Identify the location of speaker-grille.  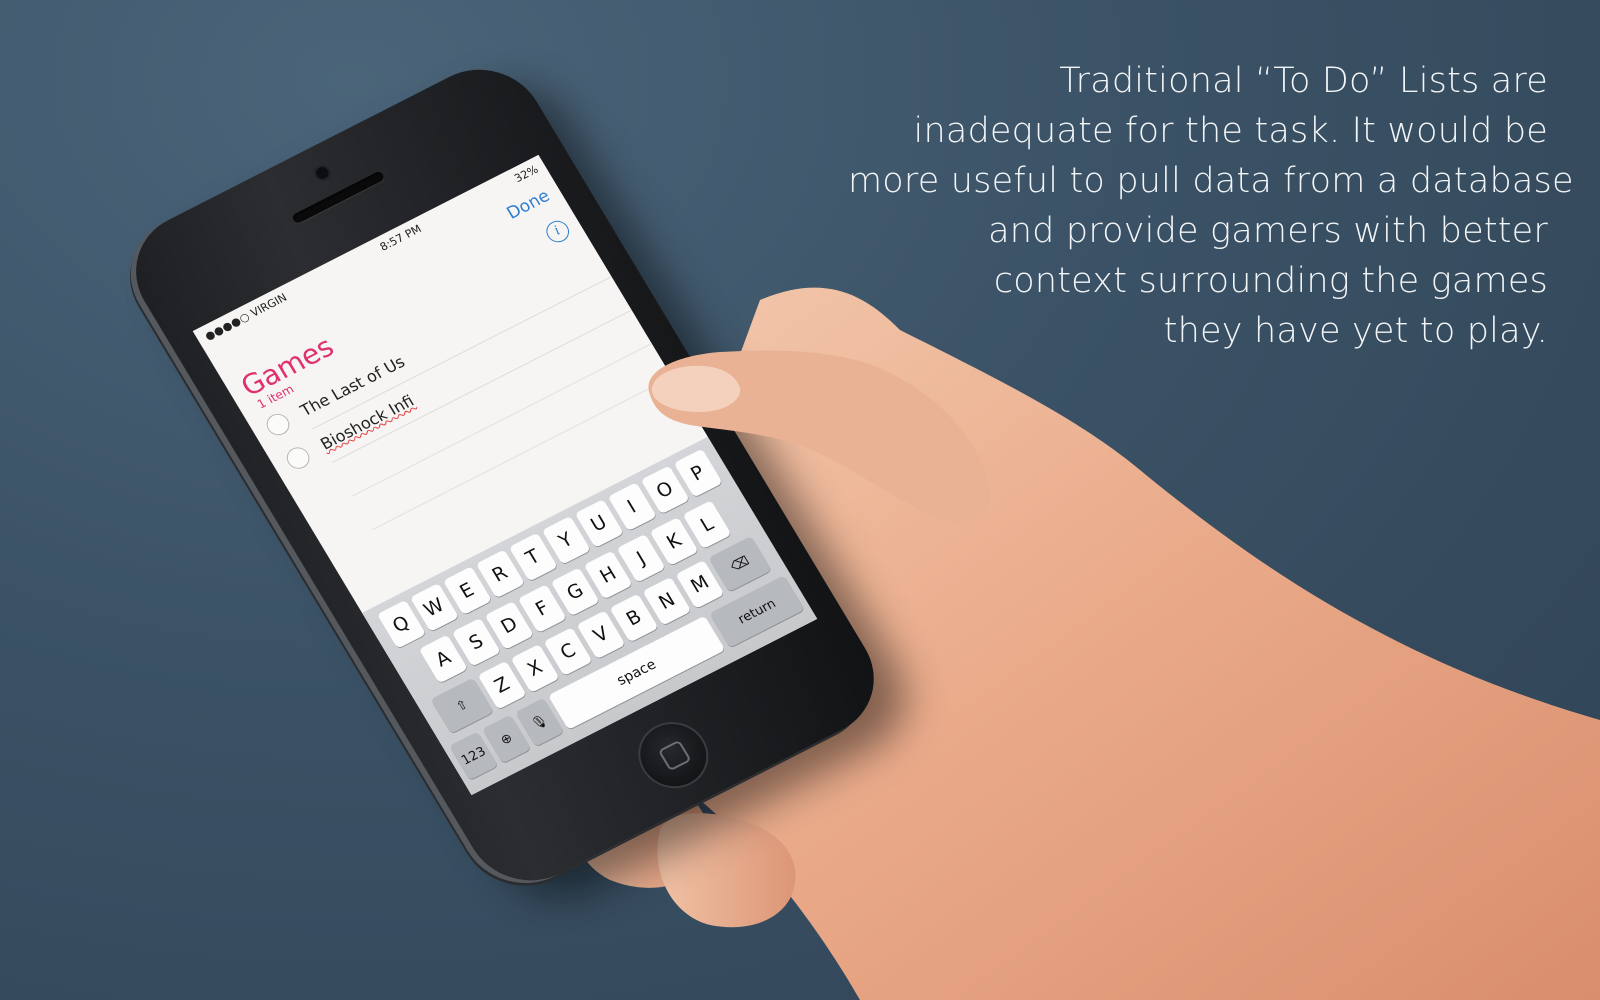
(338, 197).